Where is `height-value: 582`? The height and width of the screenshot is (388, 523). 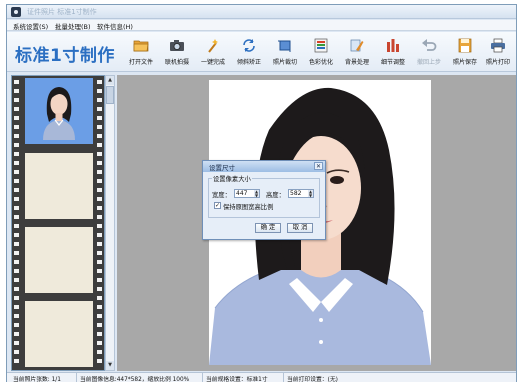 height-value: 582 is located at coordinates (296, 193).